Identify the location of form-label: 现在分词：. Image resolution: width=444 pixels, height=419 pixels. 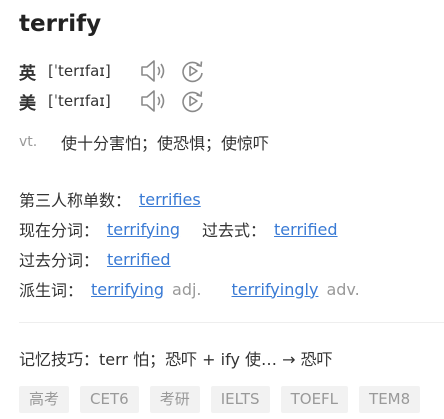
(59, 230).